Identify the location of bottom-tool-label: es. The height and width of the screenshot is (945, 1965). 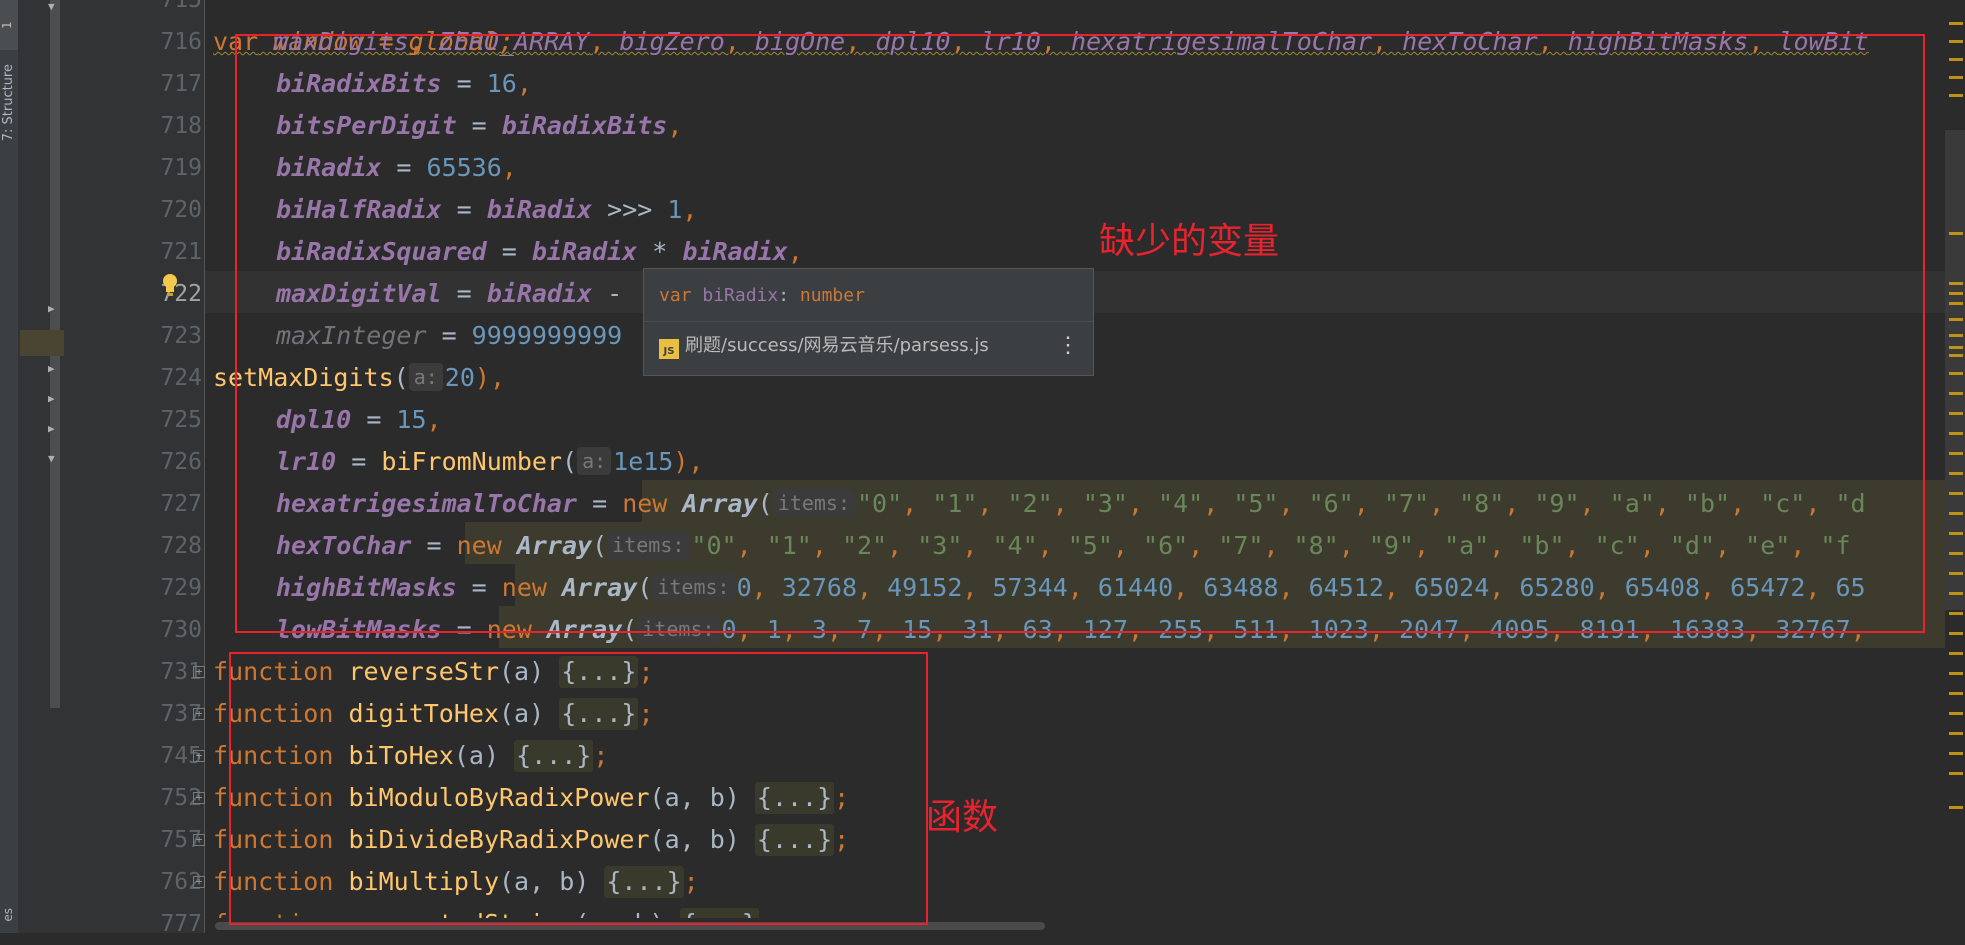
(8, 915).